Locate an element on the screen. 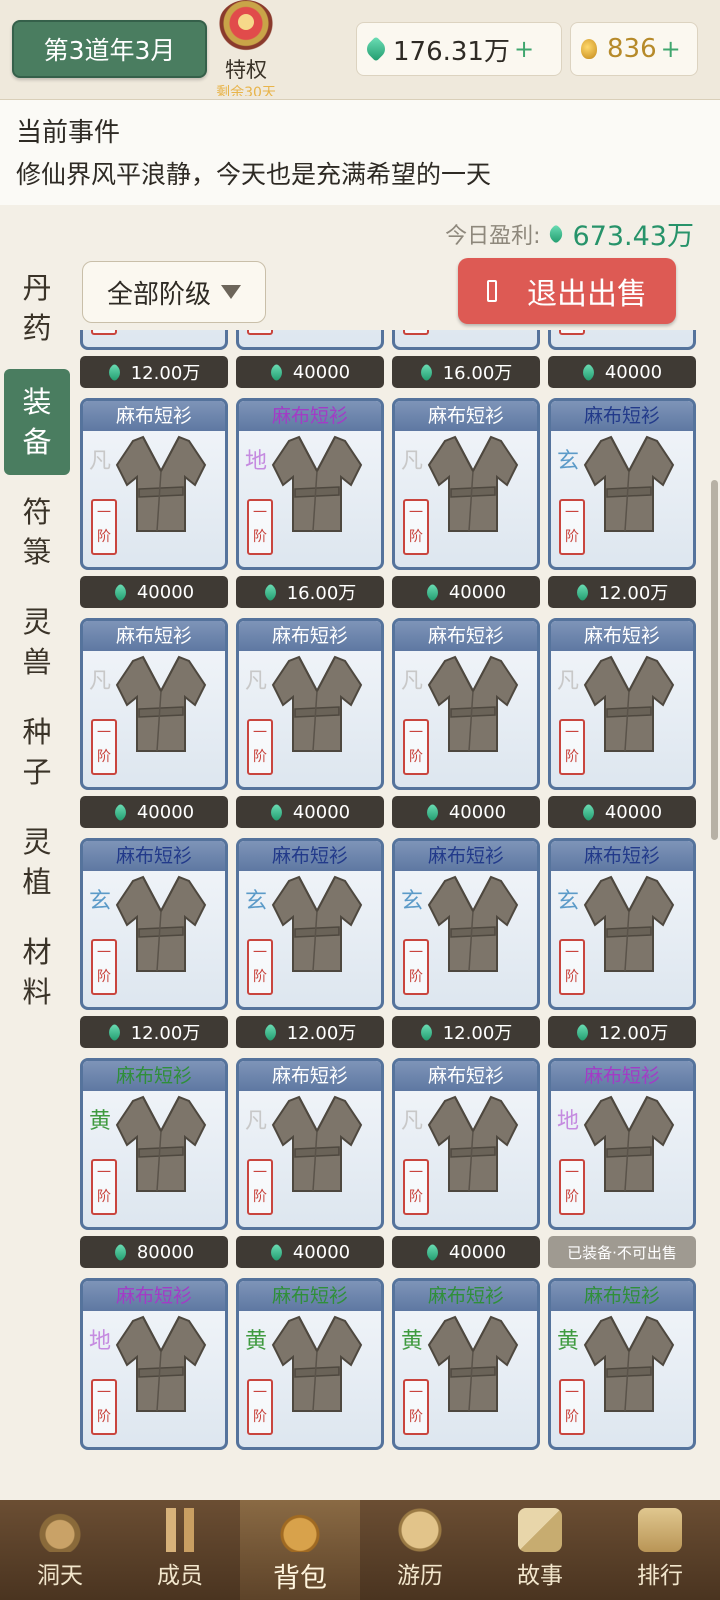 This screenshot has height=1600, width=720. nav-item-4: 故事 is located at coordinates (540, 1550).